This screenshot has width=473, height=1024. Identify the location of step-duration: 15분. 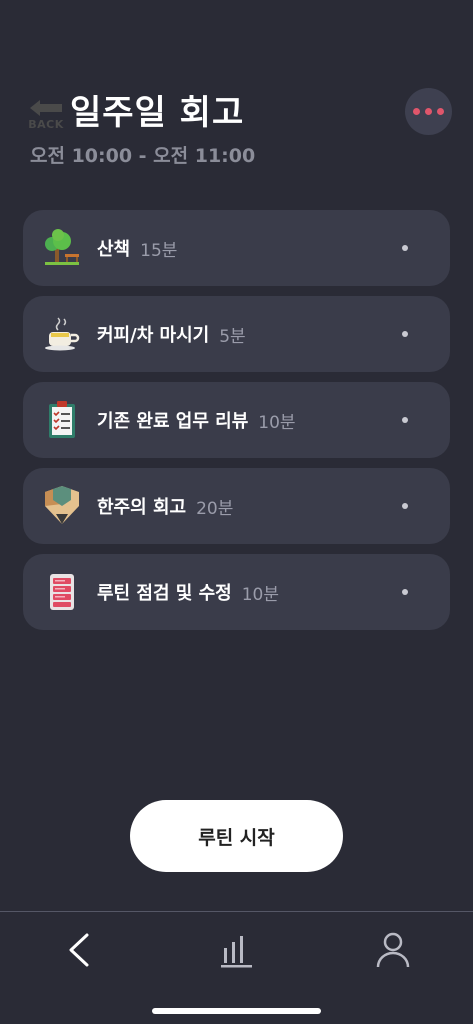
(159, 250).